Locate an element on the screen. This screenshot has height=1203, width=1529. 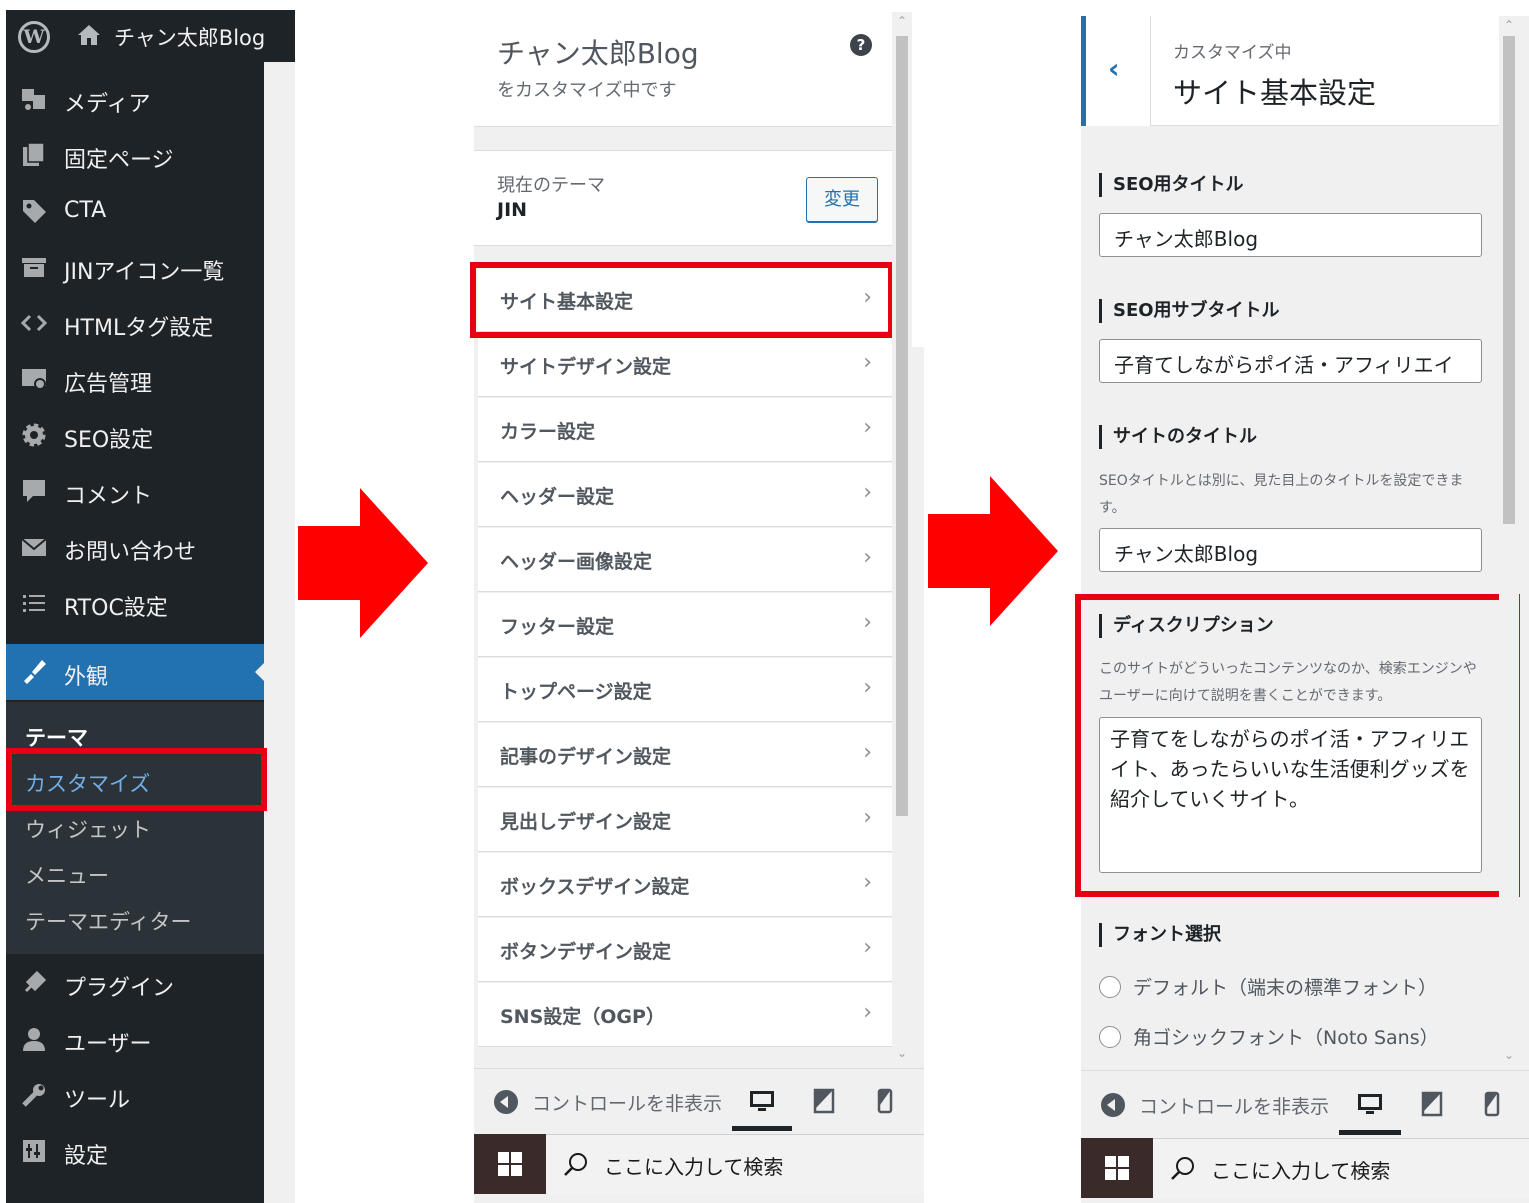
admin-bar-site-name: チャン太郎Blog is located at coordinates (189, 37).